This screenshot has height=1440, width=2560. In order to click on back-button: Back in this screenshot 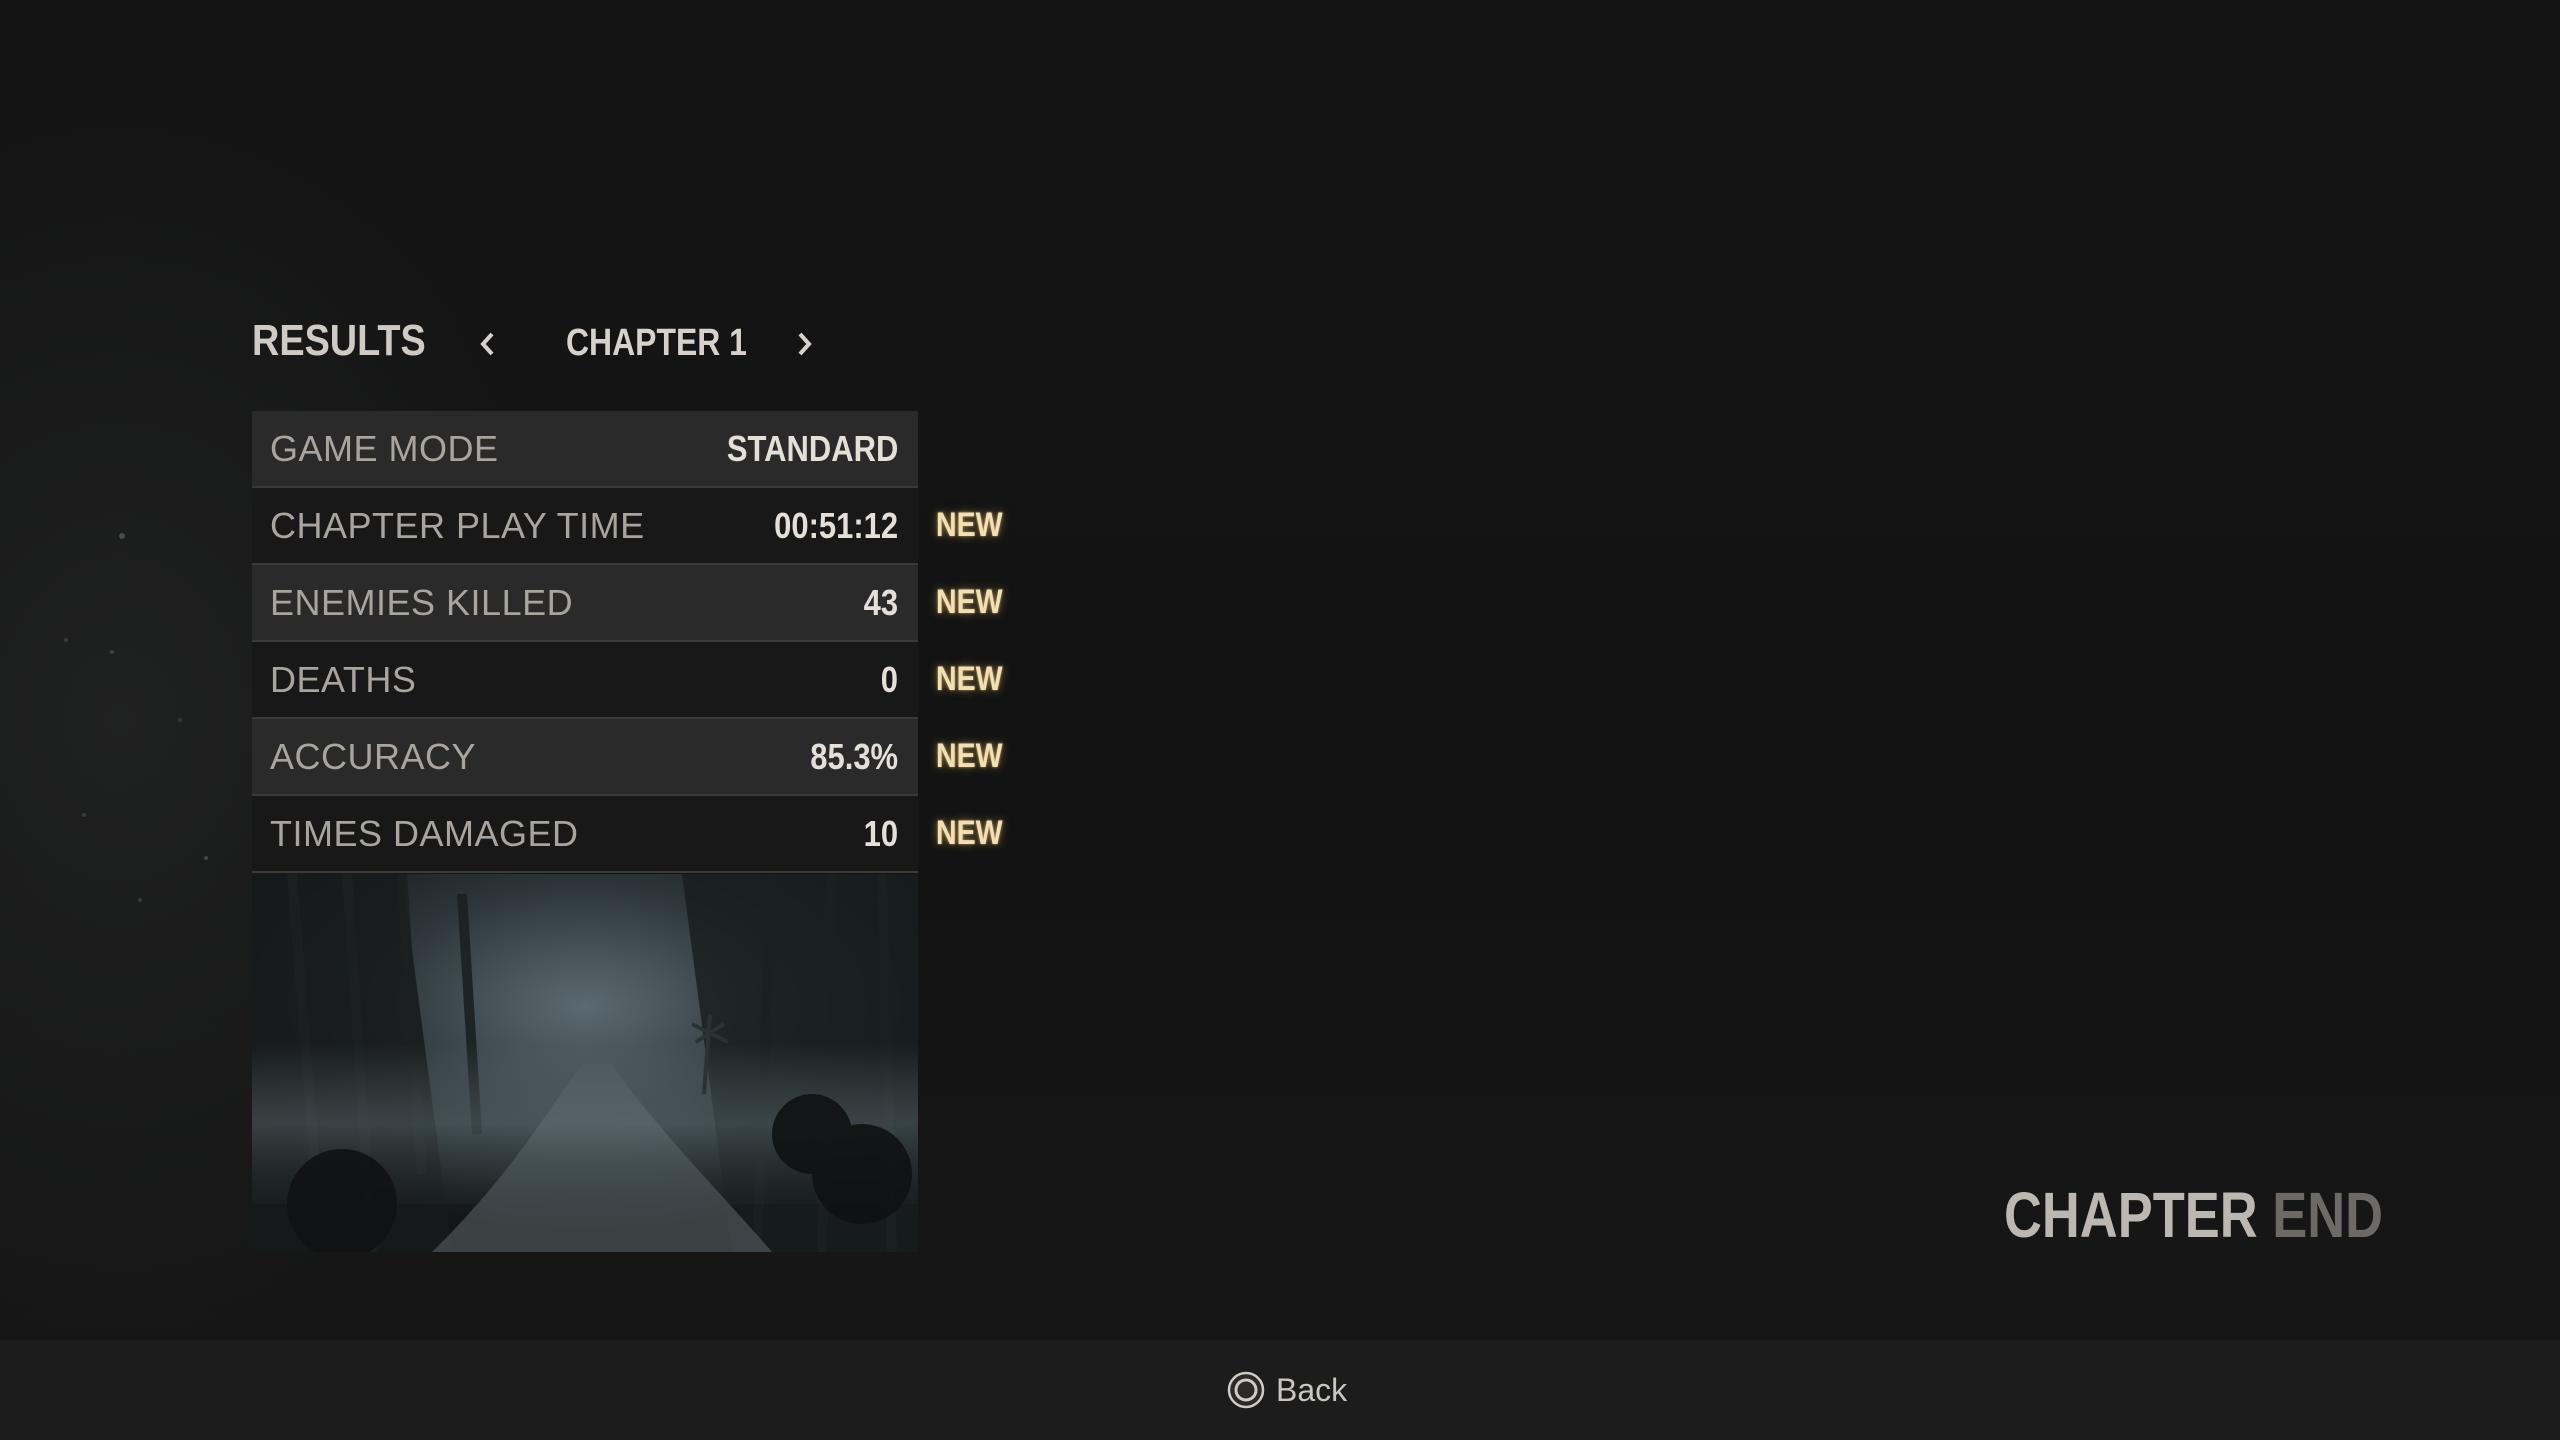, I will do `click(1286, 1390)`.